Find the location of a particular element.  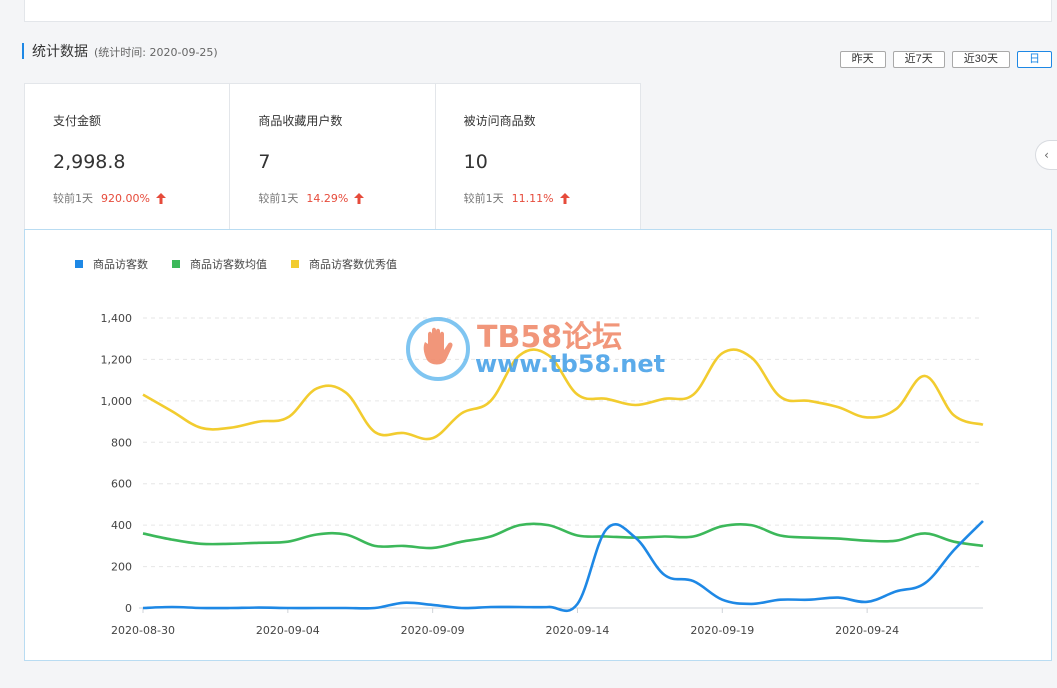

metric-card-visited-items: 被访问商品数 10 较前1天 11.11% is located at coordinates (538, 157).